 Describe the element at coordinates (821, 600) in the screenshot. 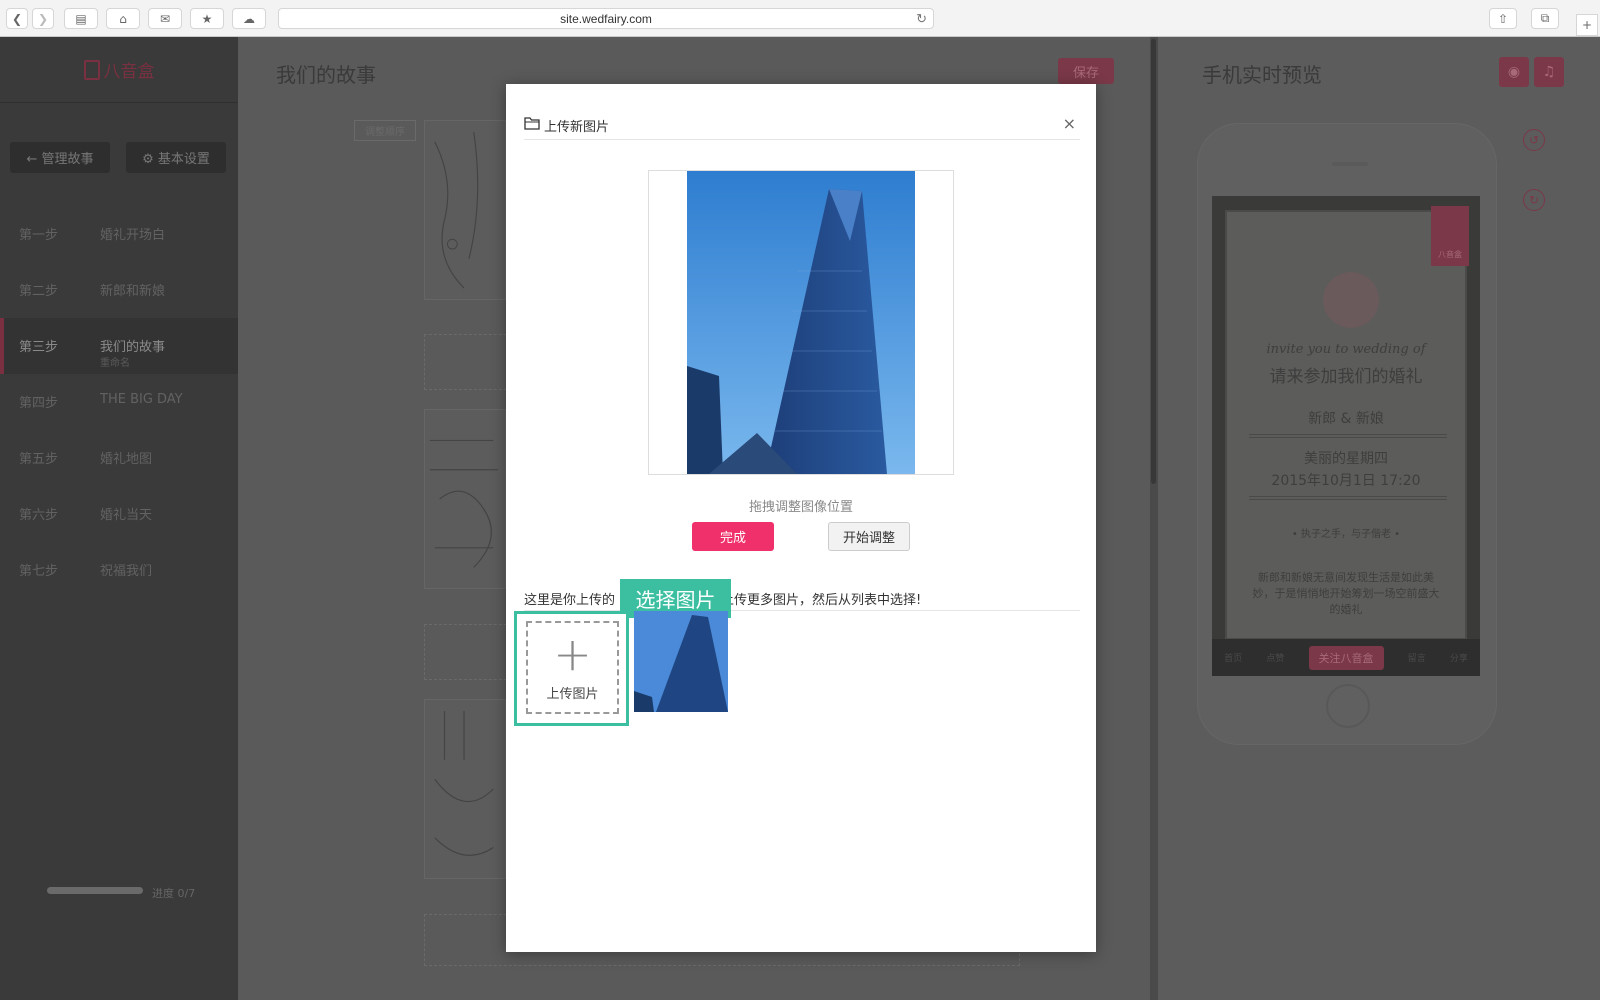

I see `instructions-part-b: 上传更多图片，然后从列表中选择!` at that location.